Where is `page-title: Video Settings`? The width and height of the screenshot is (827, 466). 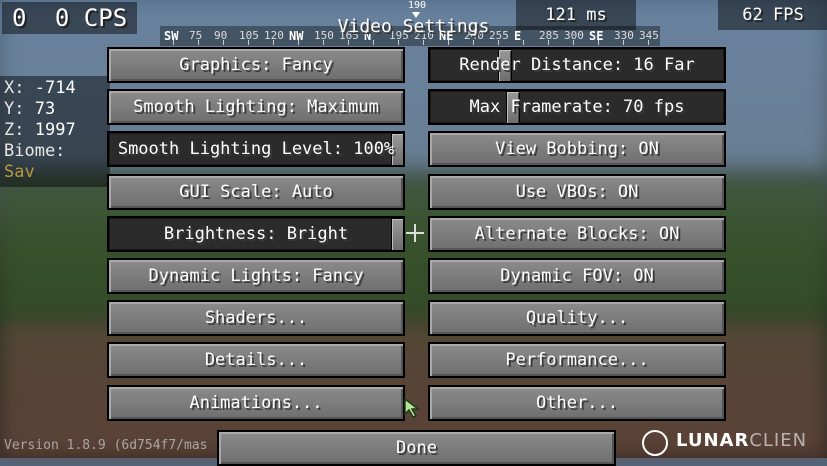
page-title: Video Settings is located at coordinates (413, 26).